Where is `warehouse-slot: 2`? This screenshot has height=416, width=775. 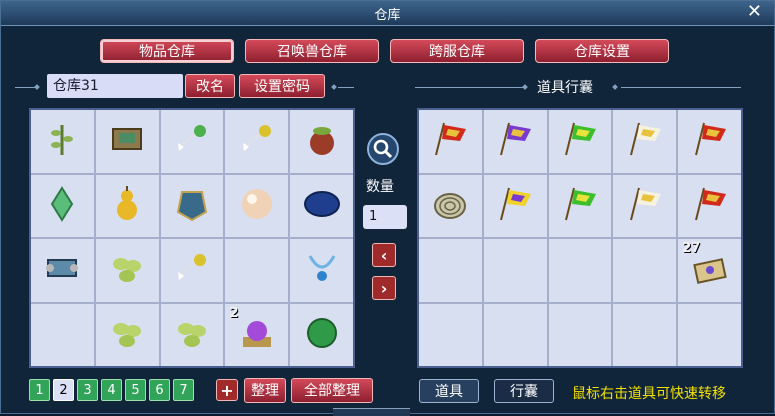
warehouse-slot: 2 is located at coordinates (257, 334).